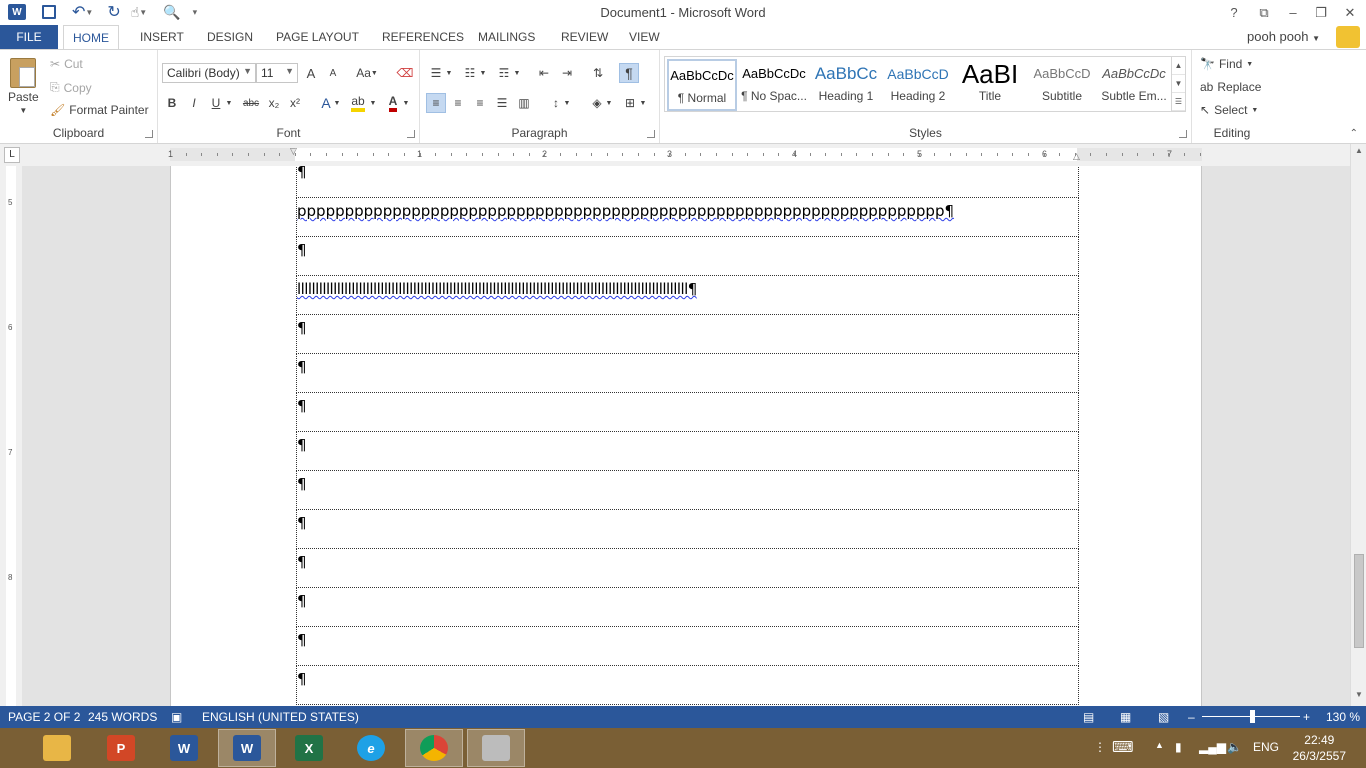 This screenshot has width=1366, height=768. I want to click on proofing-icon: ▣, so click(176, 717).